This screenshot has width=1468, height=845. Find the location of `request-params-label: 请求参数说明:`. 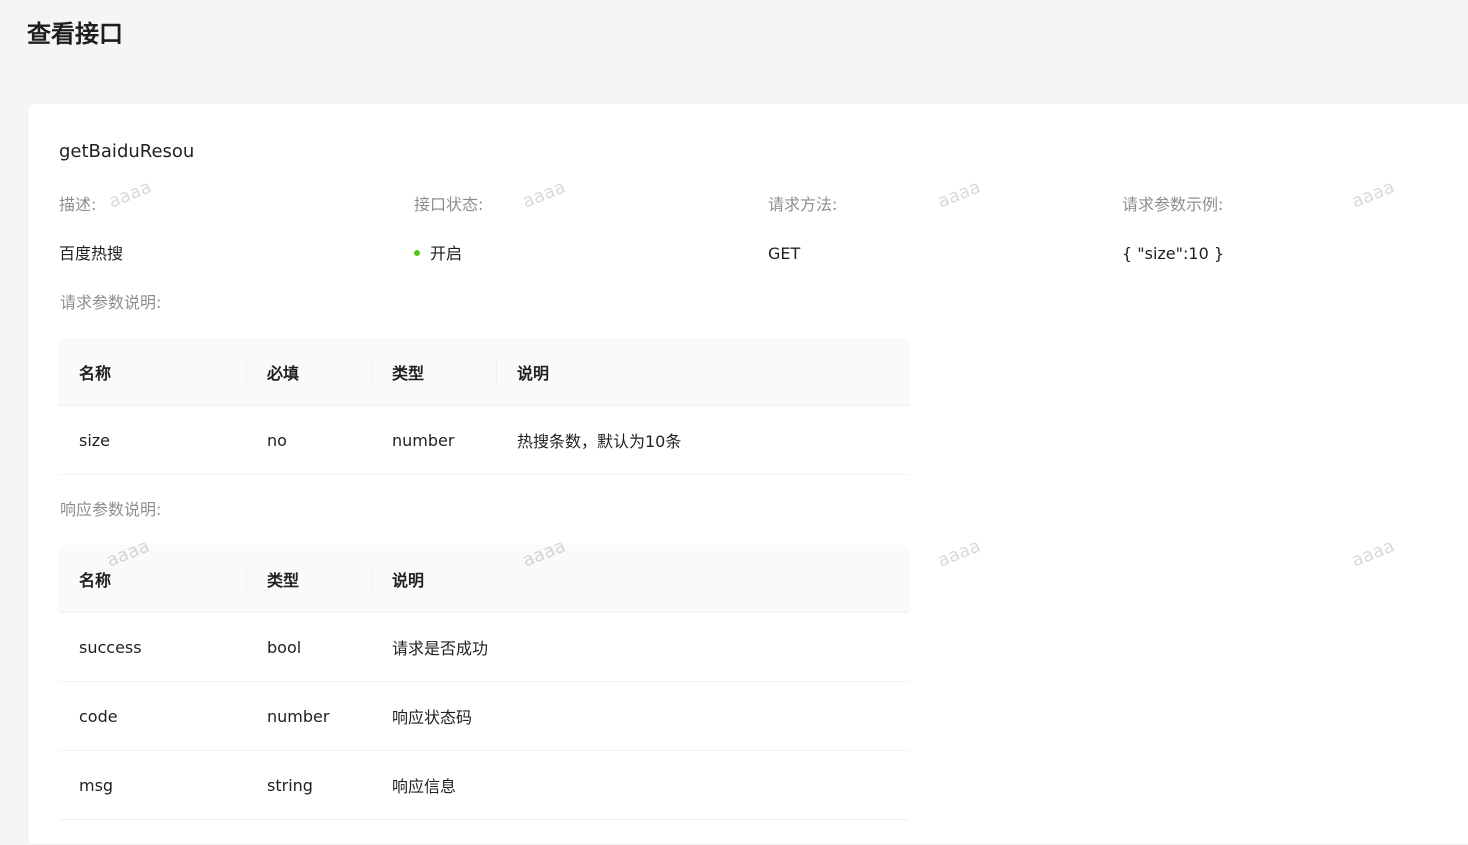

request-params-label: 请求参数说明: is located at coordinates (111, 302).